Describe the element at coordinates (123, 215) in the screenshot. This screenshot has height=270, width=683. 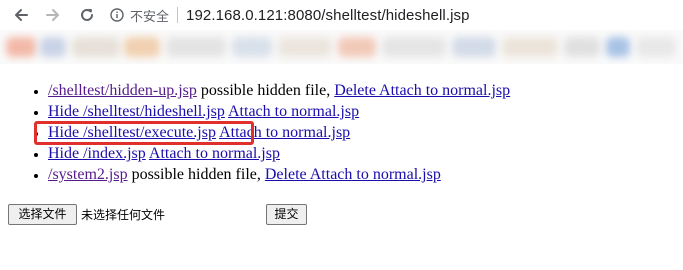
I see `no-file-chosen-label: 未选择任何文件` at that location.